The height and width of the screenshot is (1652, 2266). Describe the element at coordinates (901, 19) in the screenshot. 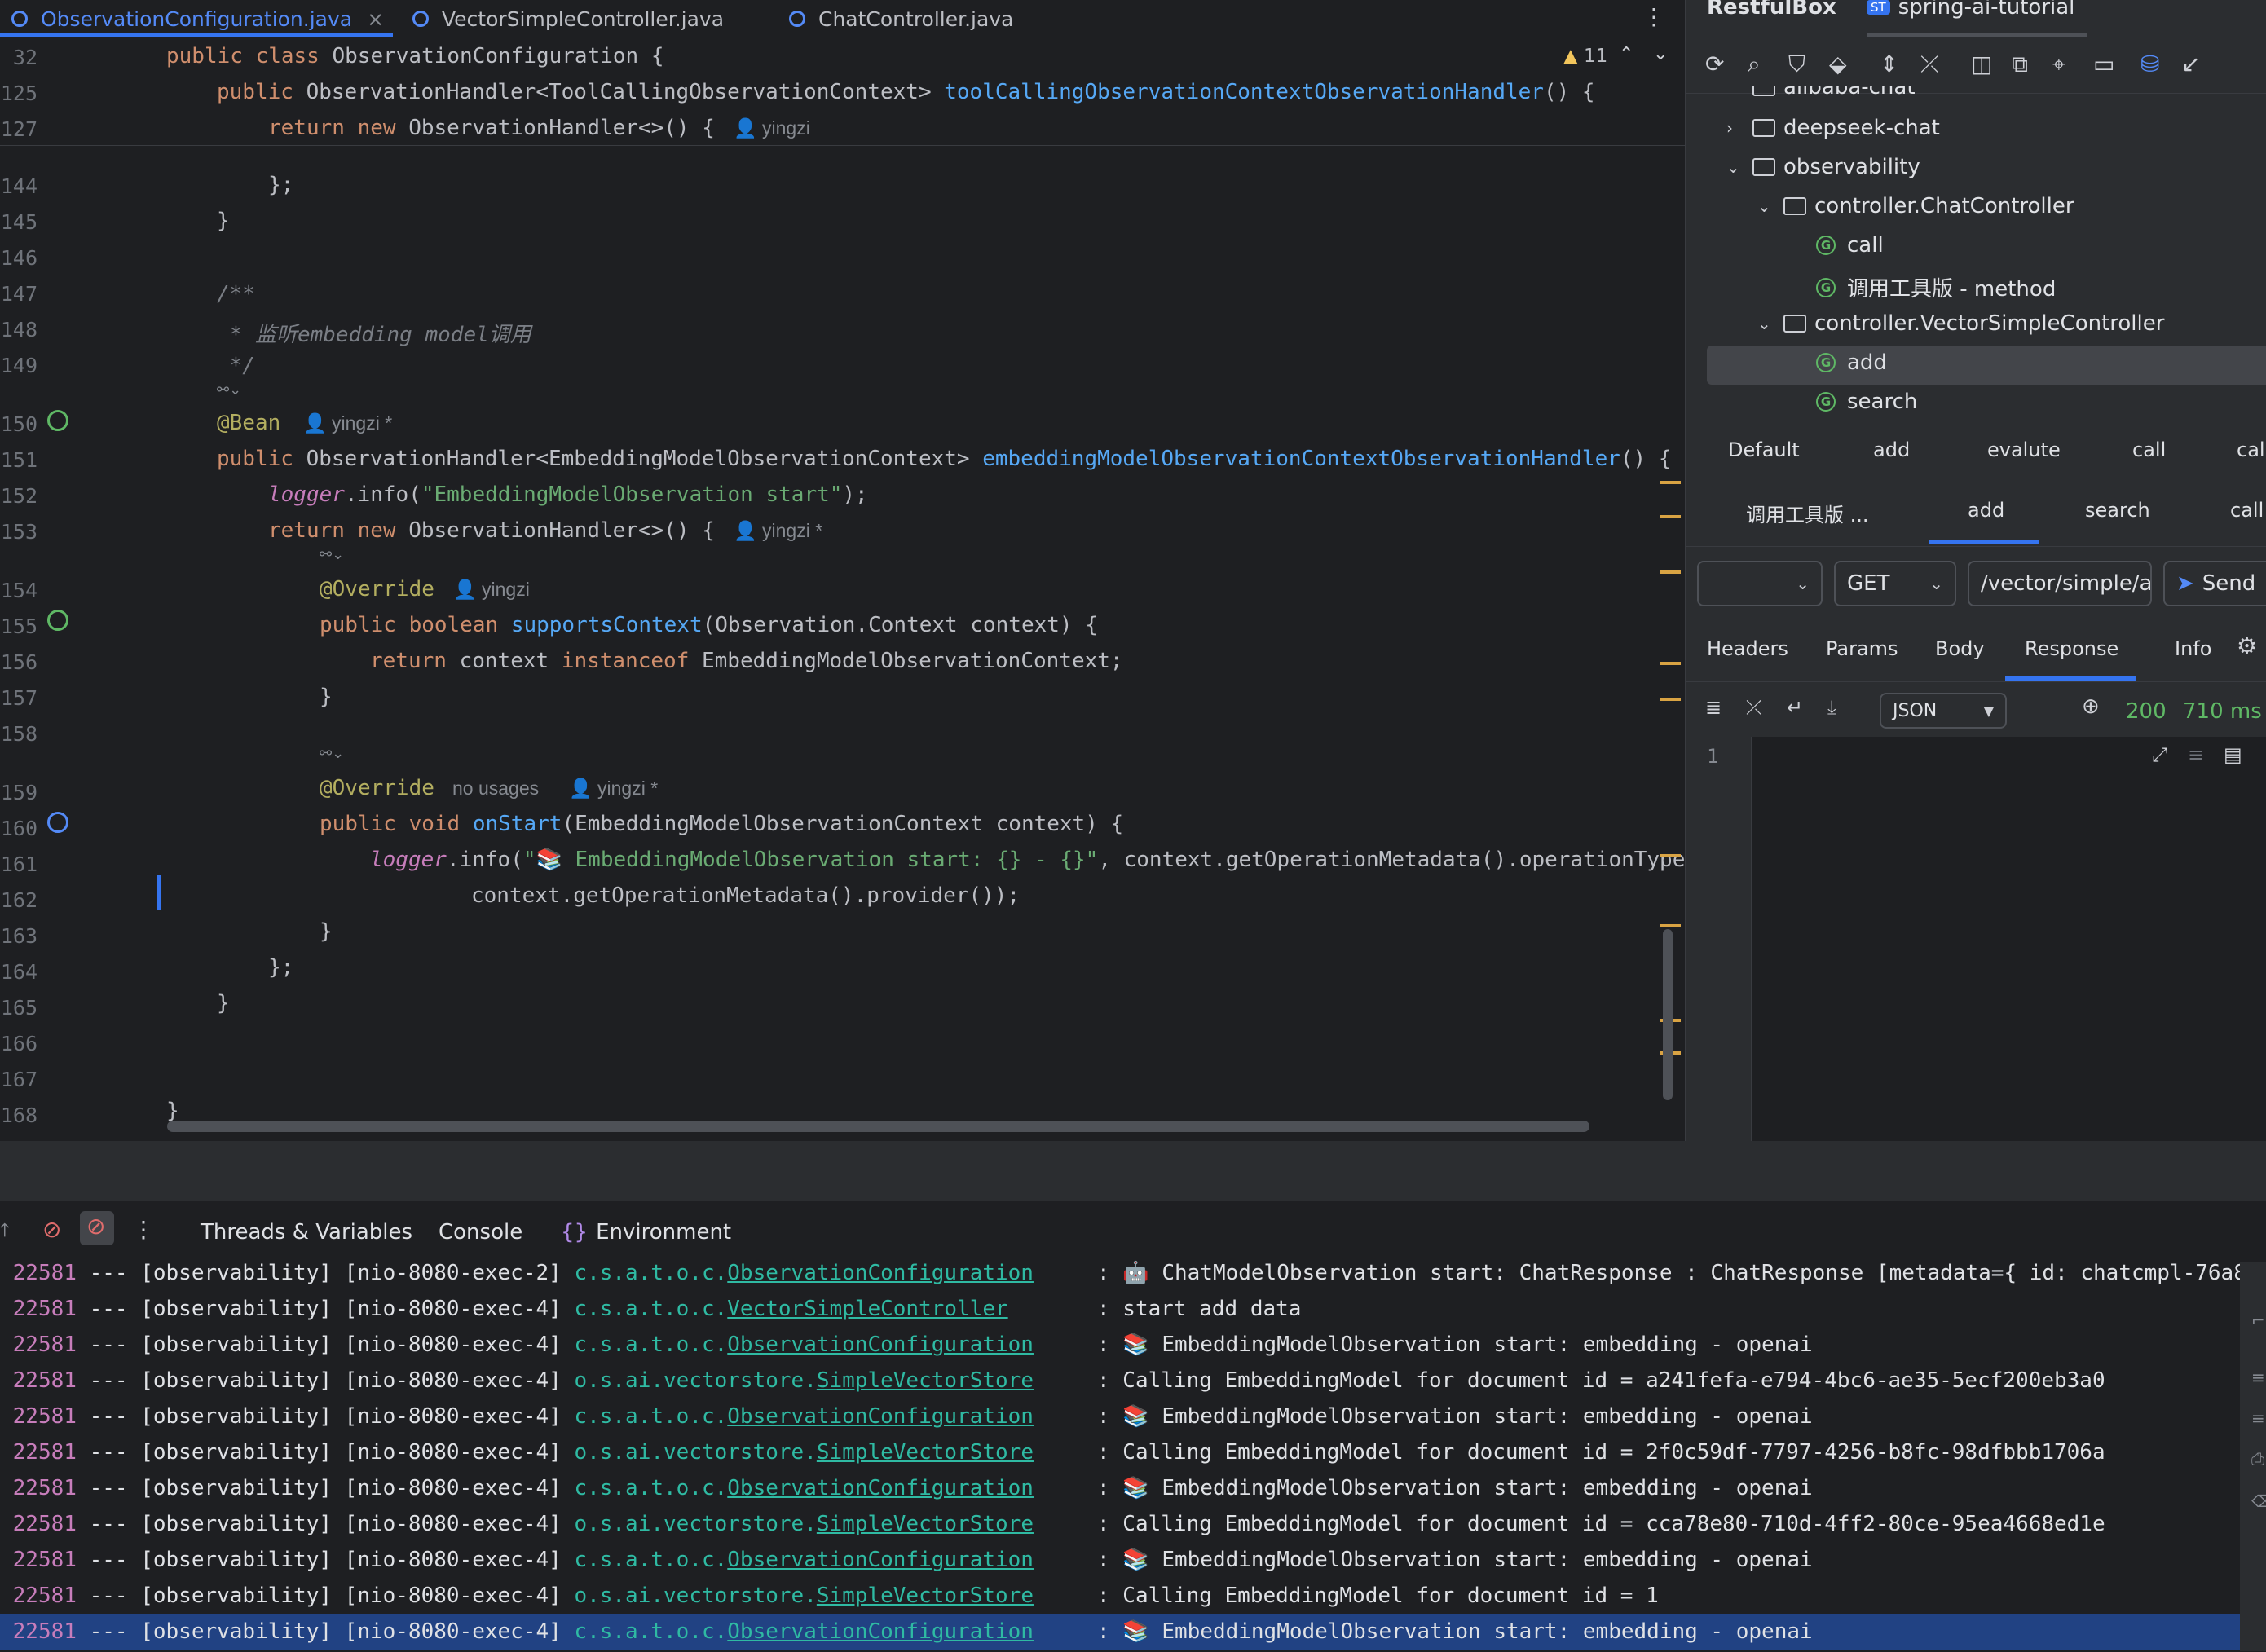

I see `tab-chat-controller: ChatController.java` at that location.